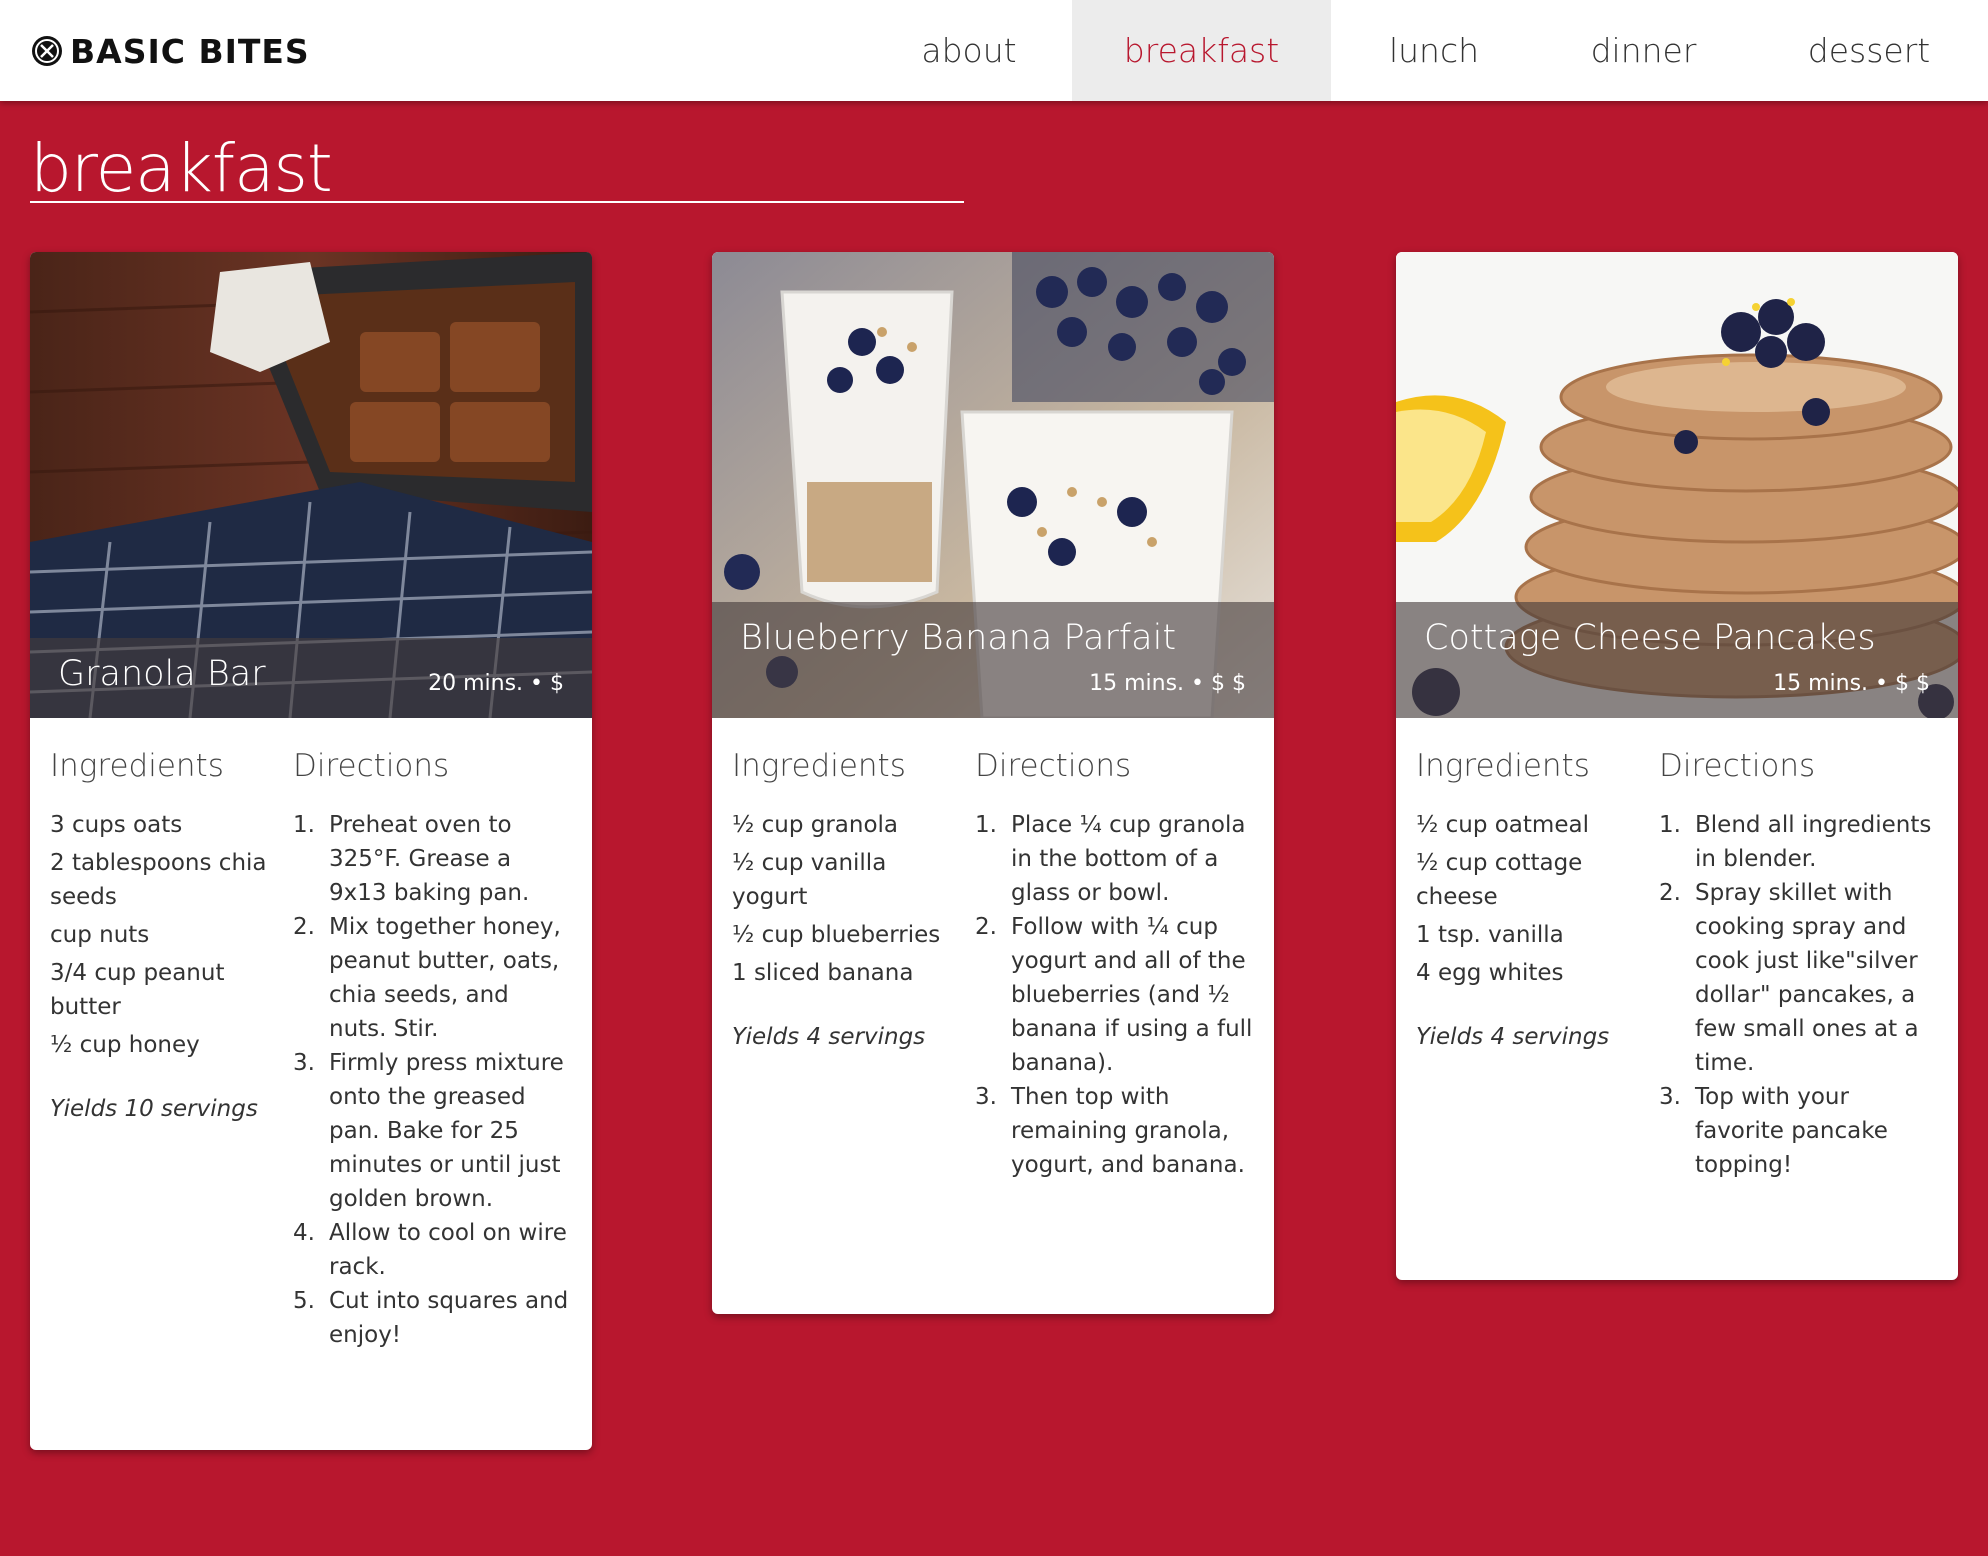  What do you see at coordinates (1791, 1131) in the screenshot?
I see `direction-text: Top with your favorite pancake topping!` at bounding box center [1791, 1131].